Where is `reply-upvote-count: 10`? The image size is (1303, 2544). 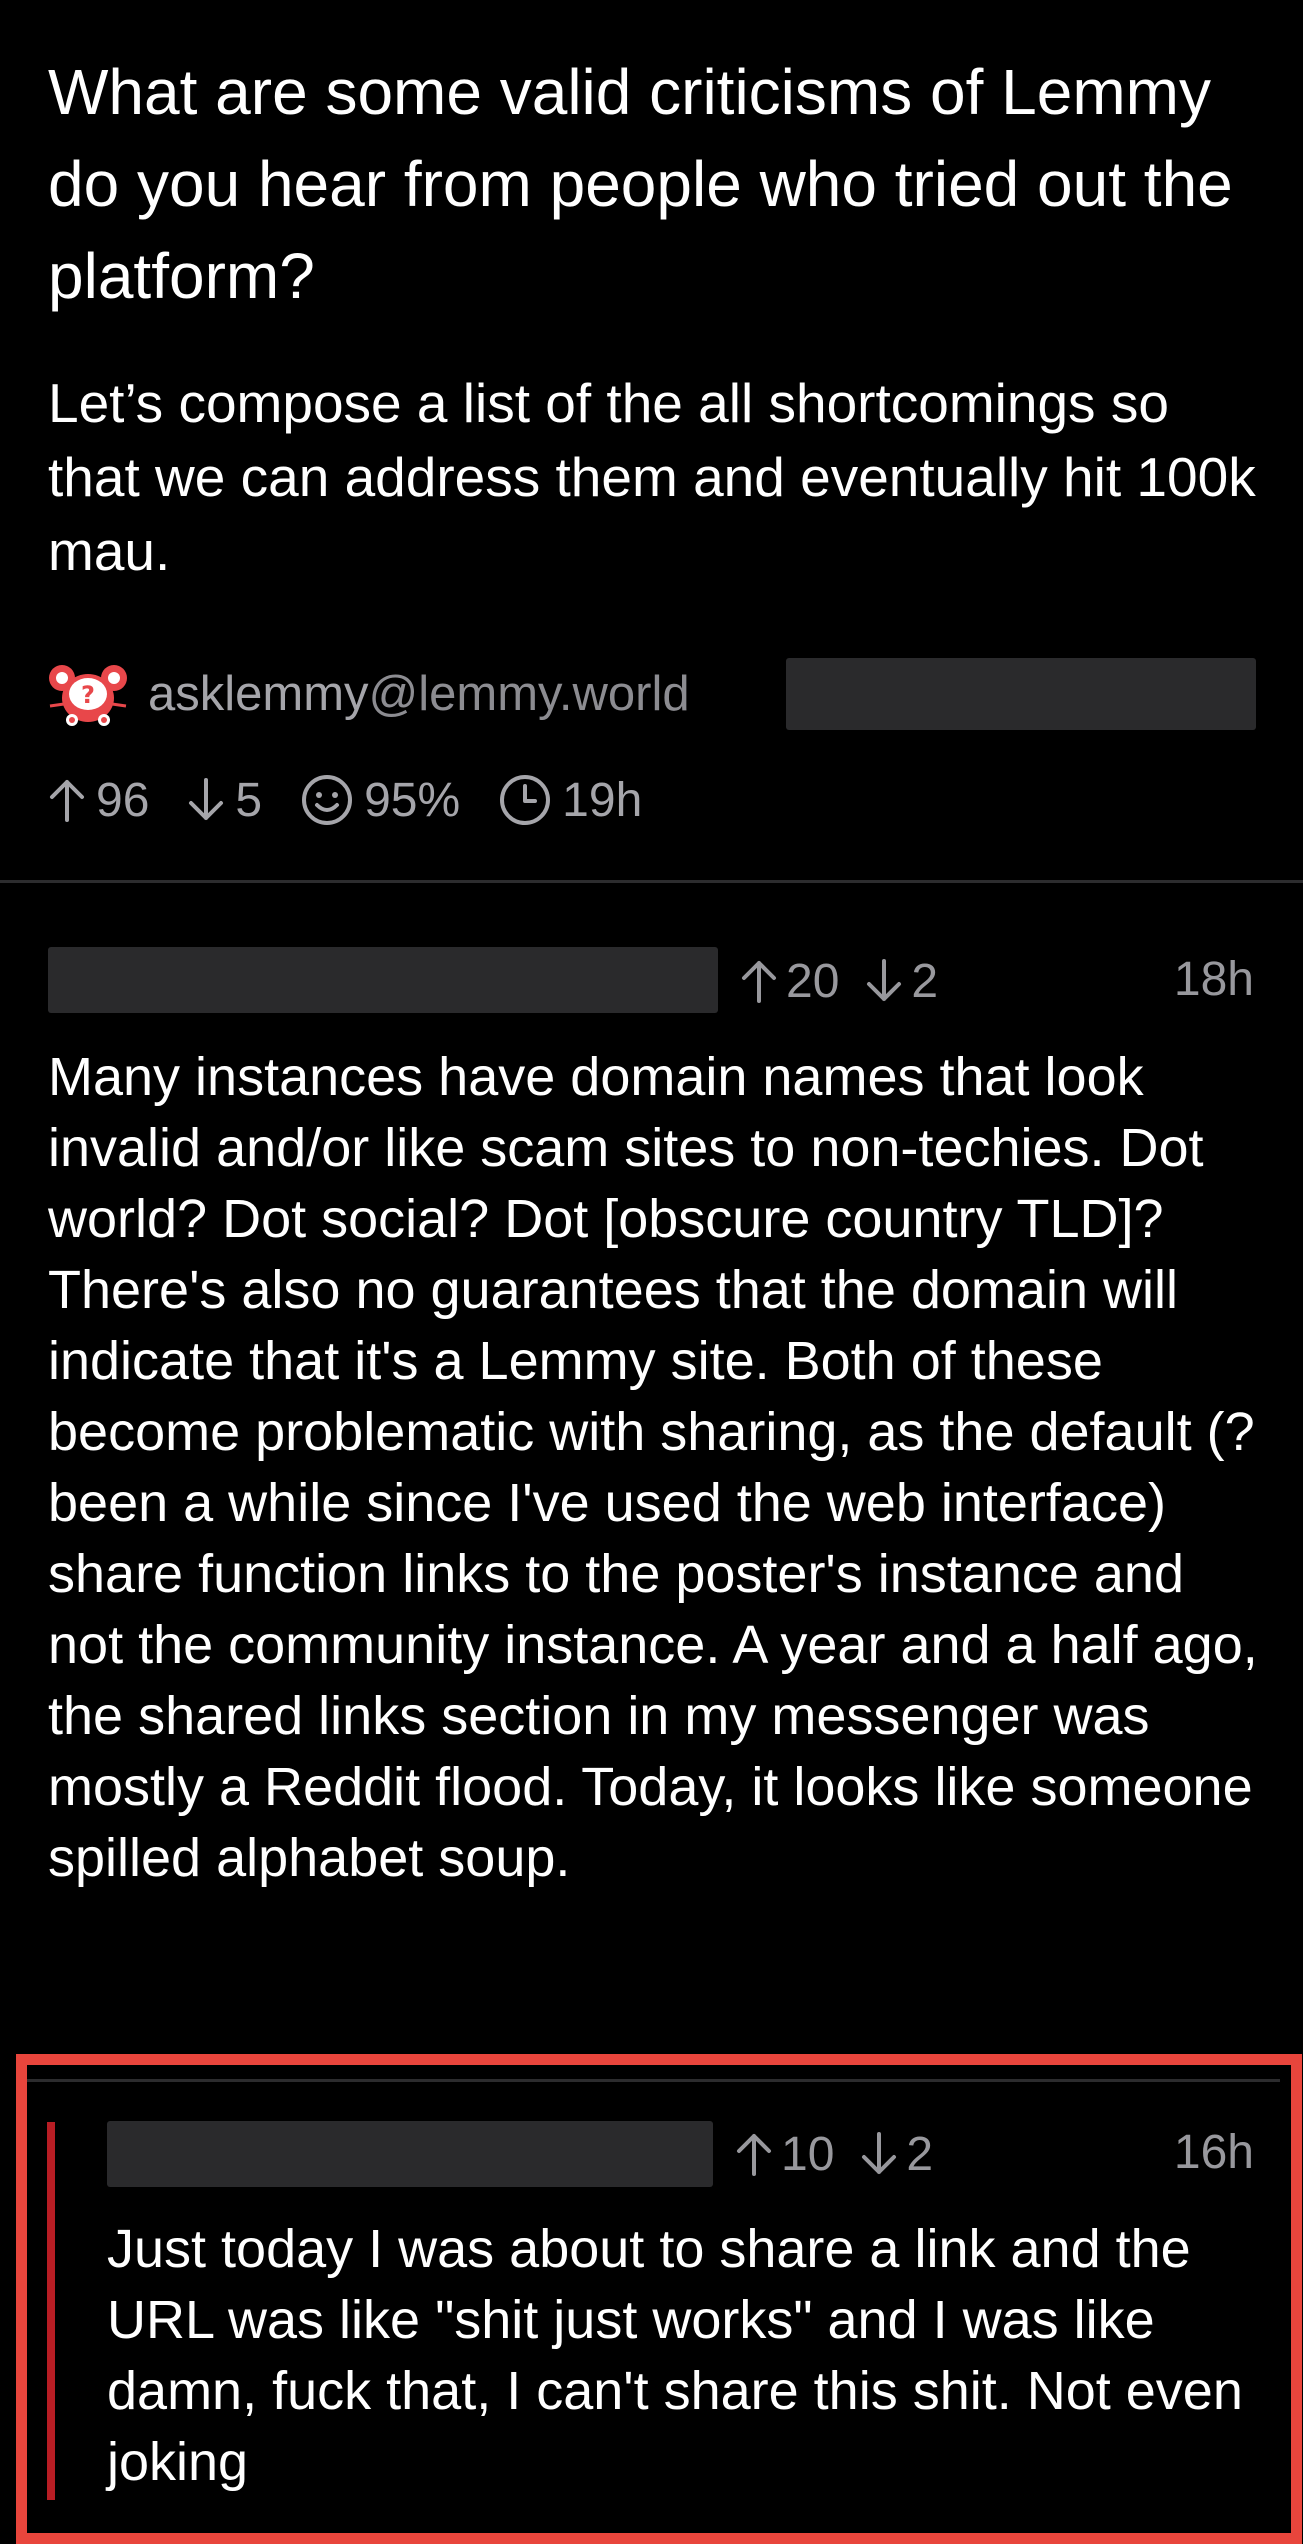 reply-upvote-count: 10 is located at coordinates (808, 2154).